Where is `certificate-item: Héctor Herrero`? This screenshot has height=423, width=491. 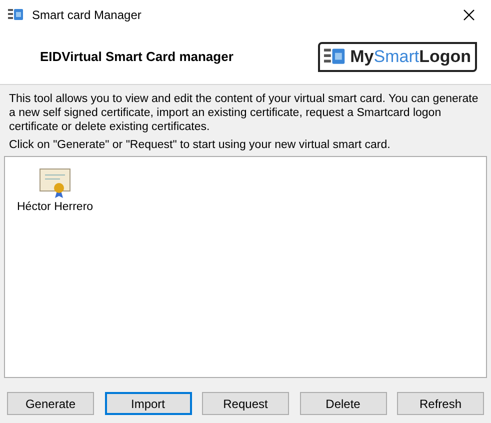 certificate-item: Héctor Herrero is located at coordinates (55, 190).